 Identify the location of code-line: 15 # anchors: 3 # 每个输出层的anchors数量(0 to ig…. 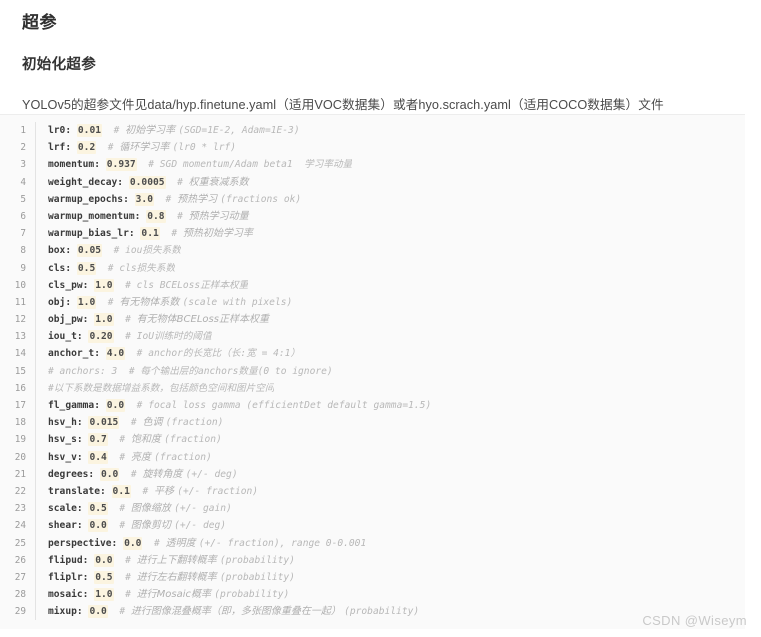
(372, 371).